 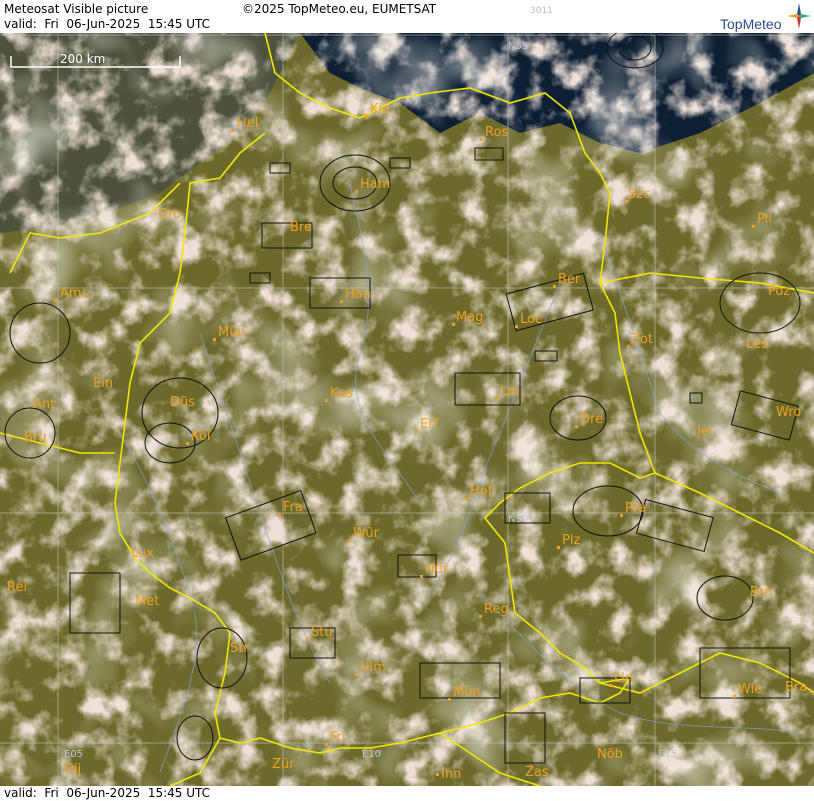 I want to click on grid-label-e10: E10, so click(x=371, y=754).